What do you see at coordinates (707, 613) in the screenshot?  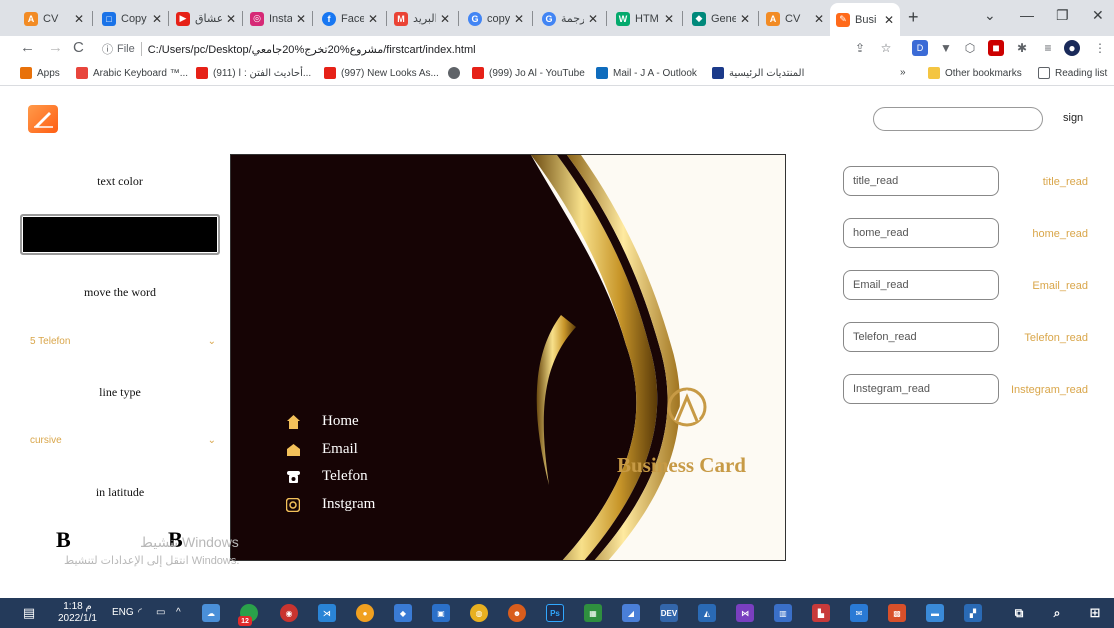 I see `mysql-icon: ◭` at bounding box center [707, 613].